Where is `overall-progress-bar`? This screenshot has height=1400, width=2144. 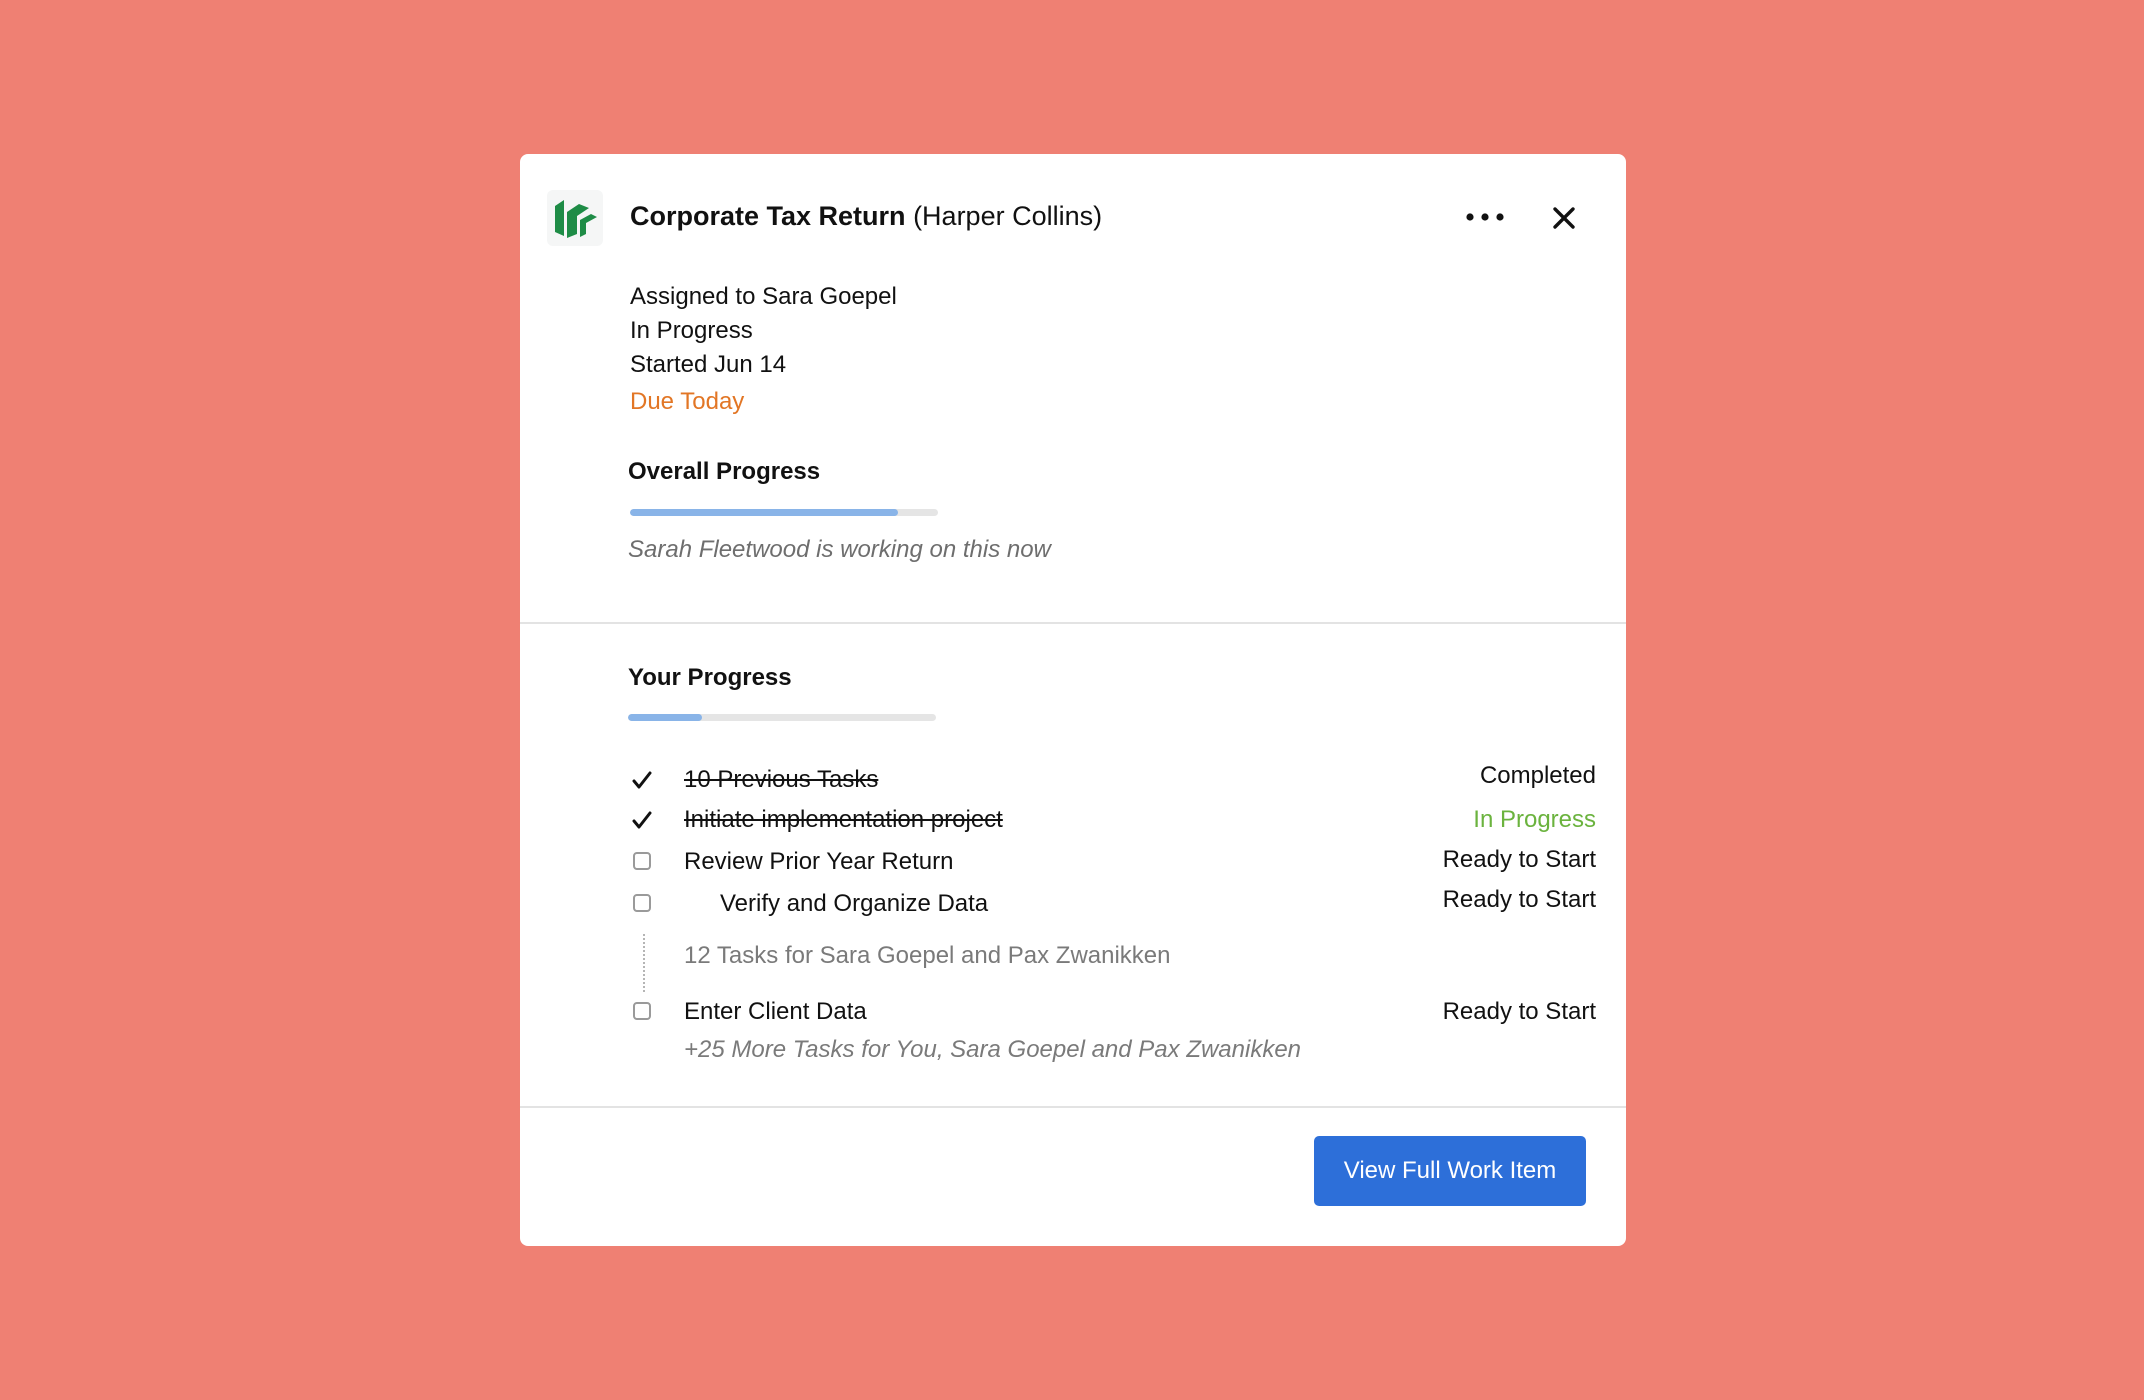 overall-progress-bar is located at coordinates (784, 512).